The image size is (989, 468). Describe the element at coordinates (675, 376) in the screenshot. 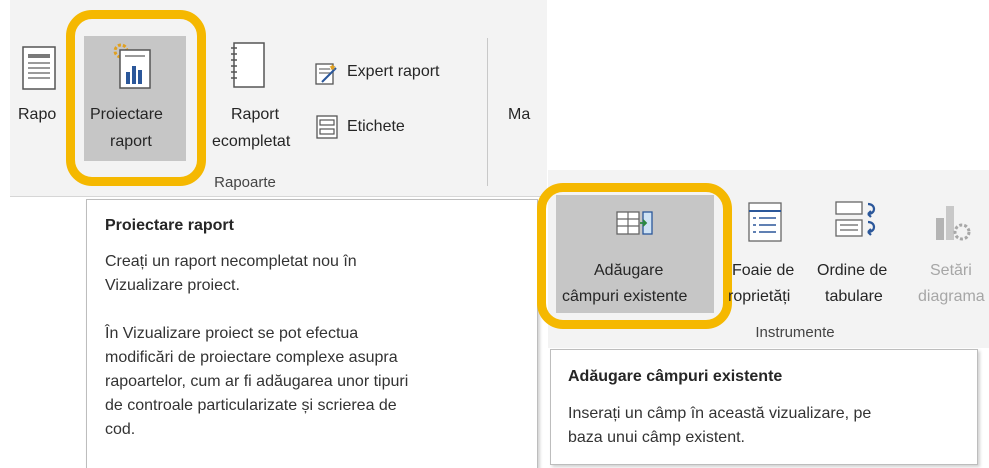

I see `tooltip-title: Adăugare câmpuri existente` at that location.